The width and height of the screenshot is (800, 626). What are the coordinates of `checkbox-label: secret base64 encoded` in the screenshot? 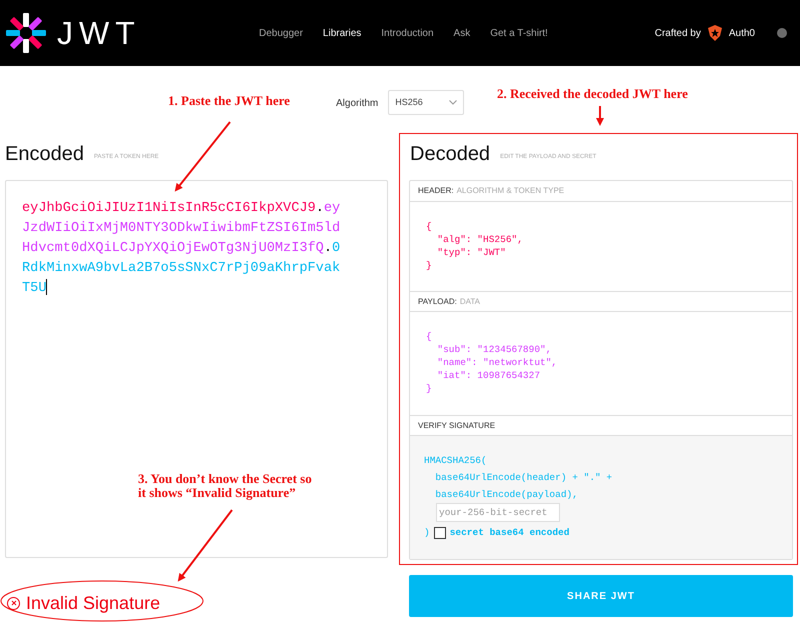 It's located at (510, 533).